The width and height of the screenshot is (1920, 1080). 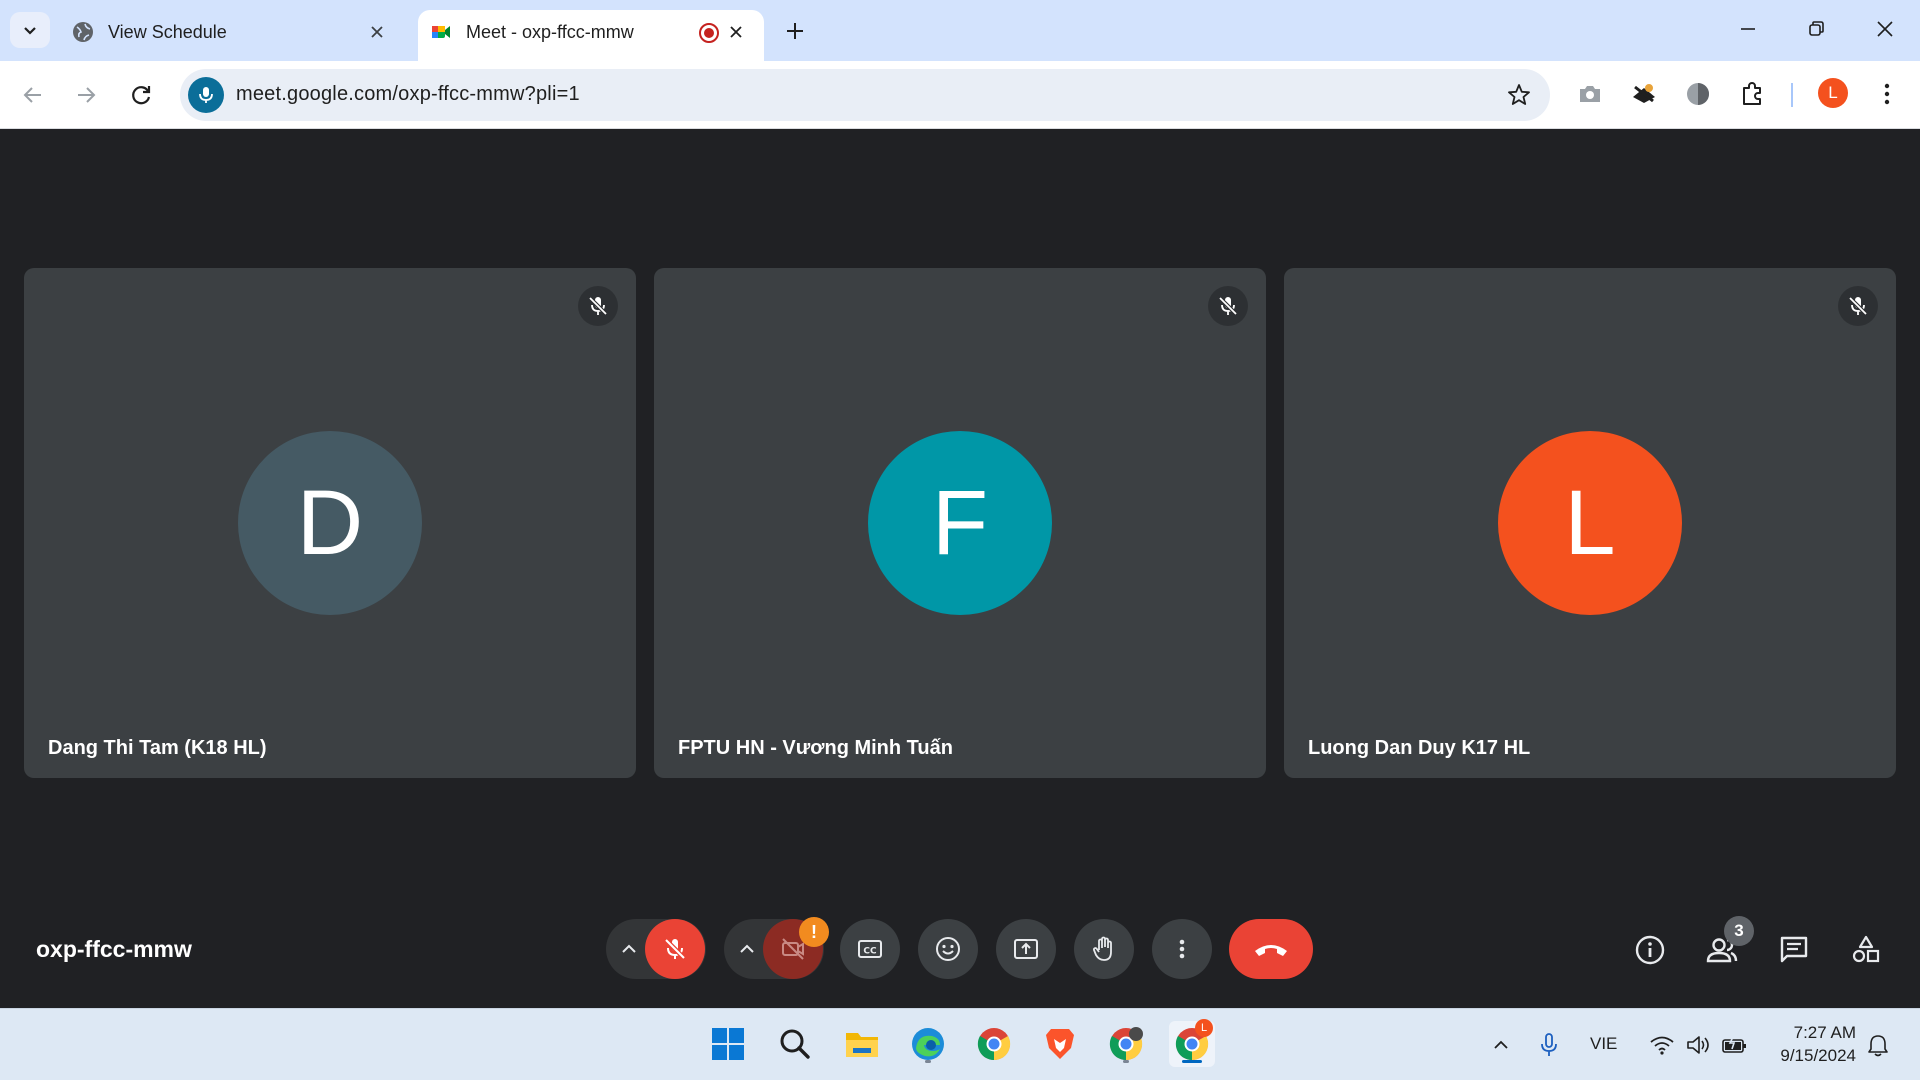 I want to click on clock-time: 7:27 AM, so click(x=1824, y=1032).